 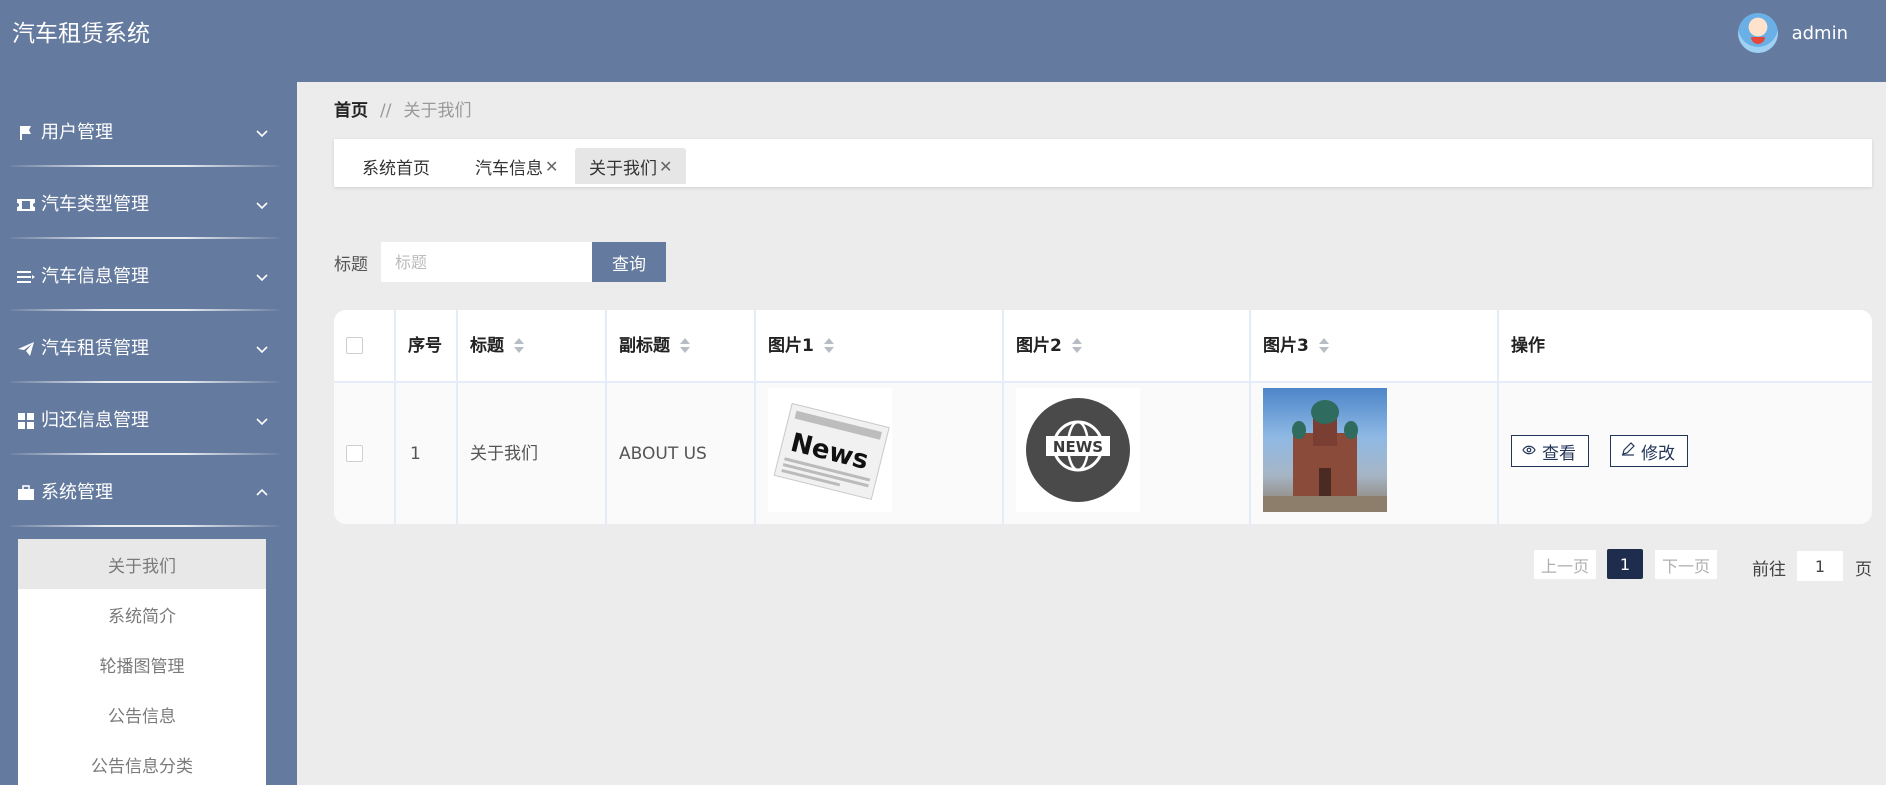 What do you see at coordinates (509, 168) in the screenshot?
I see `tab-label: 汽车信息` at bounding box center [509, 168].